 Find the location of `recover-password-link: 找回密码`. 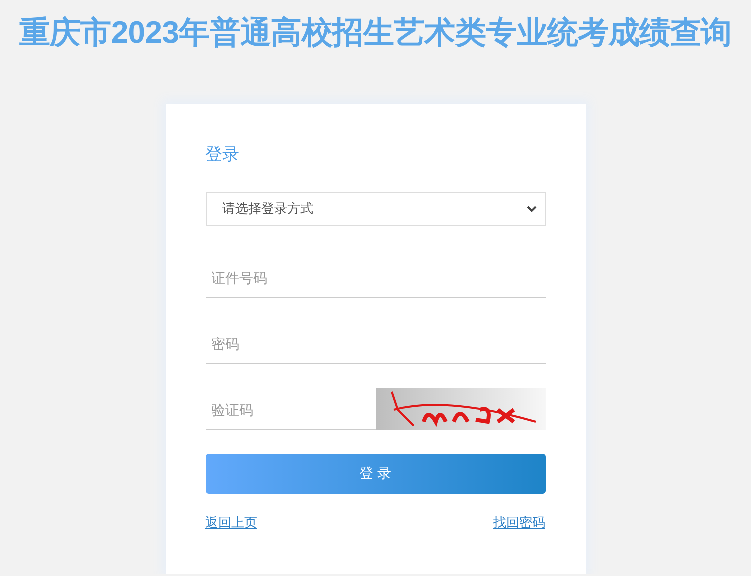

recover-password-link: 找回密码 is located at coordinates (520, 523).